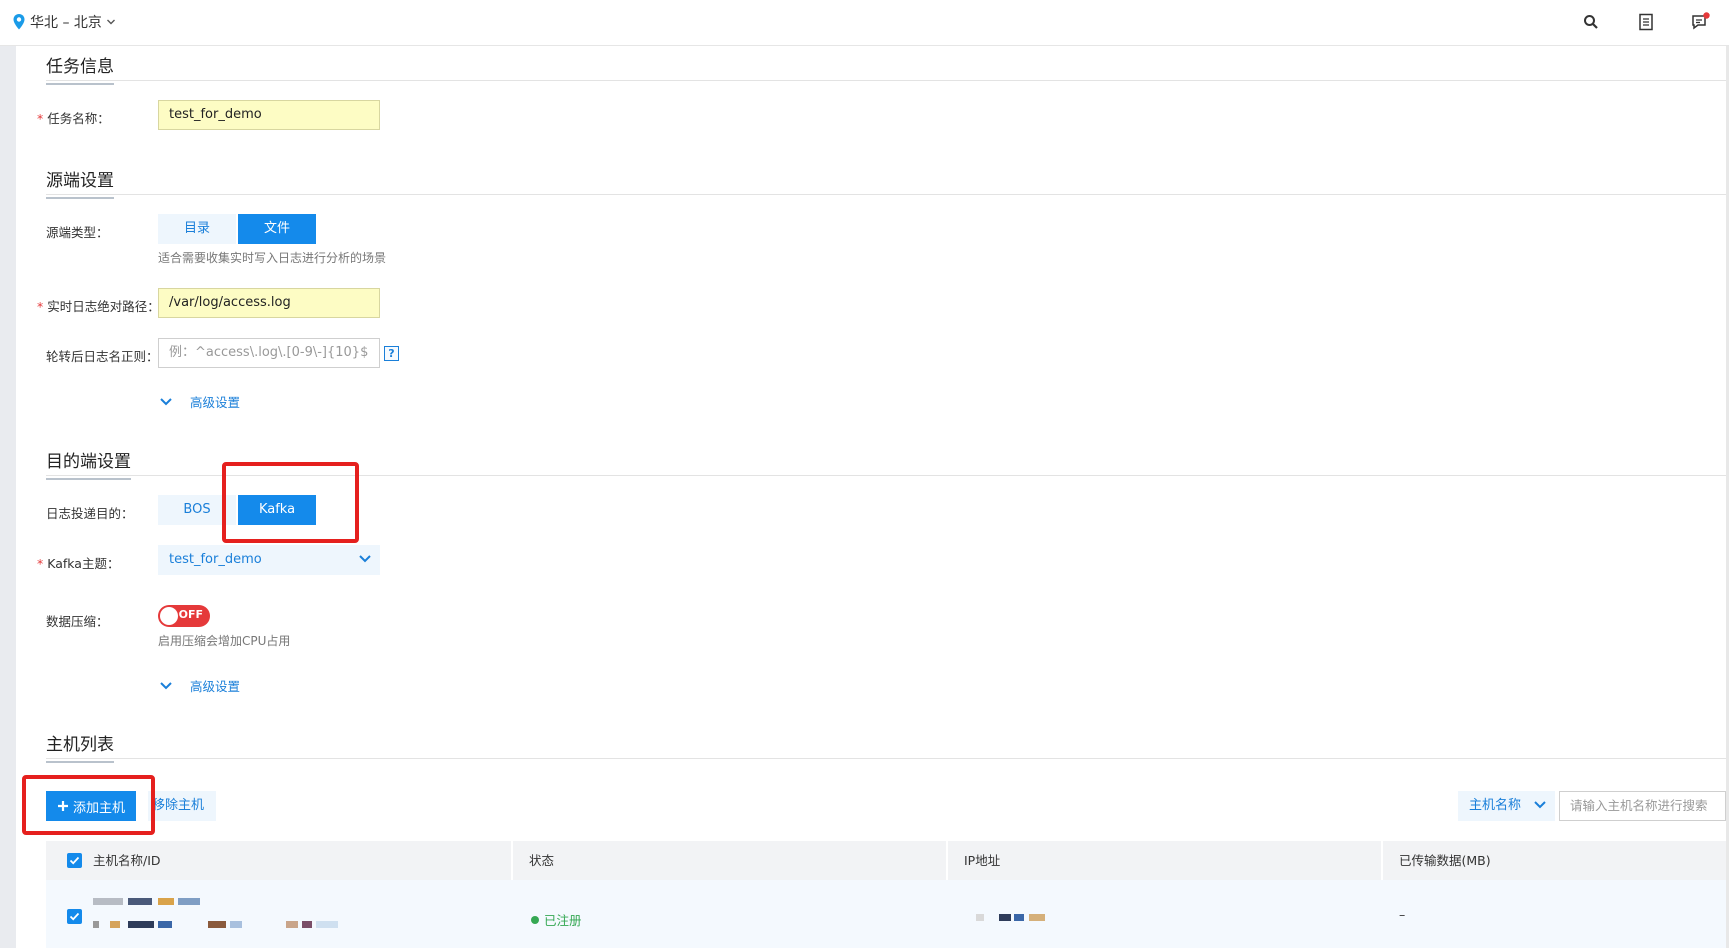 The image size is (1729, 948). Describe the element at coordinates (19, 22) in the screenshot. I see `location-pin-icon` at that location.